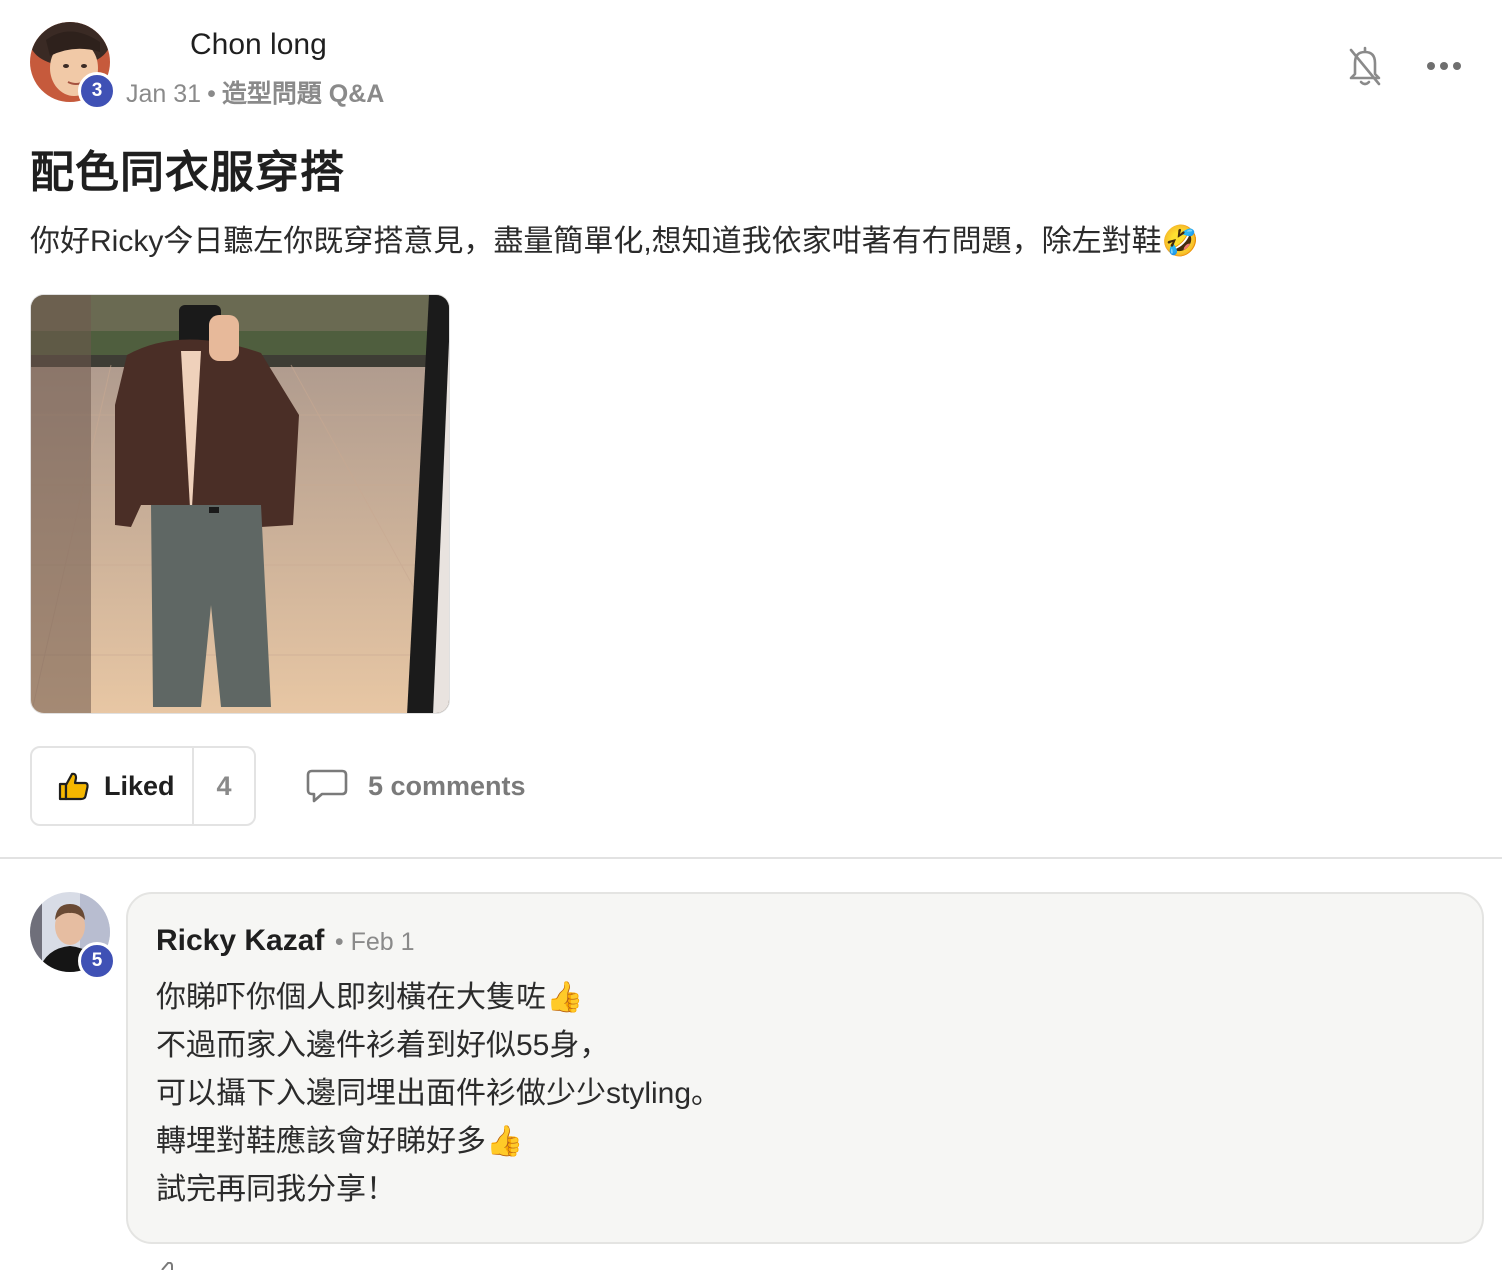 This screenshot has height=1270, width=1502. I want to click on comment-date: • Feb 1, so click(375, 942).